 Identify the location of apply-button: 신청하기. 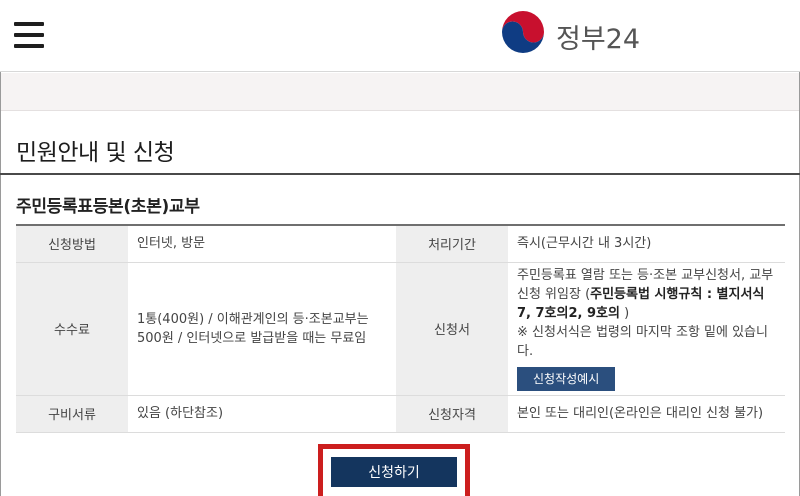
(394, 472).